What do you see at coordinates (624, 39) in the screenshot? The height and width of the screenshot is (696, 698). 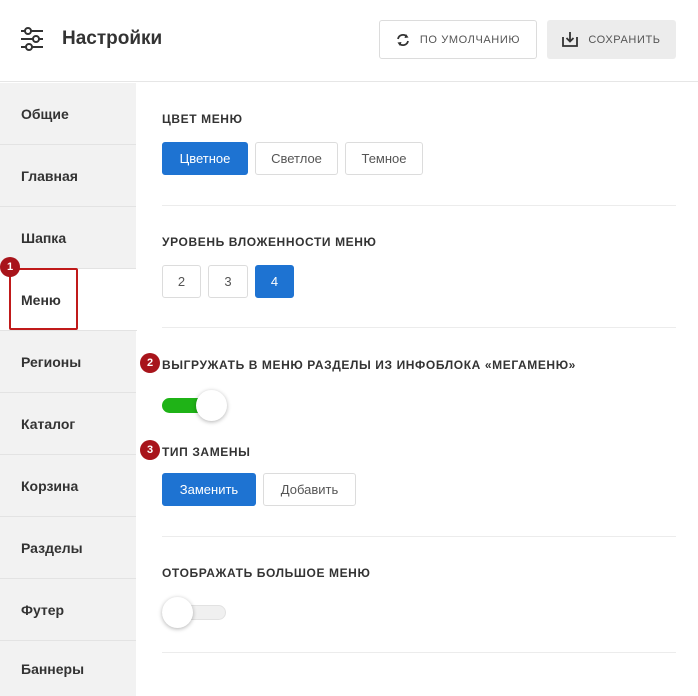 I see `save-label: СОХРАНИТЬ` at bounding box center [624, 39].